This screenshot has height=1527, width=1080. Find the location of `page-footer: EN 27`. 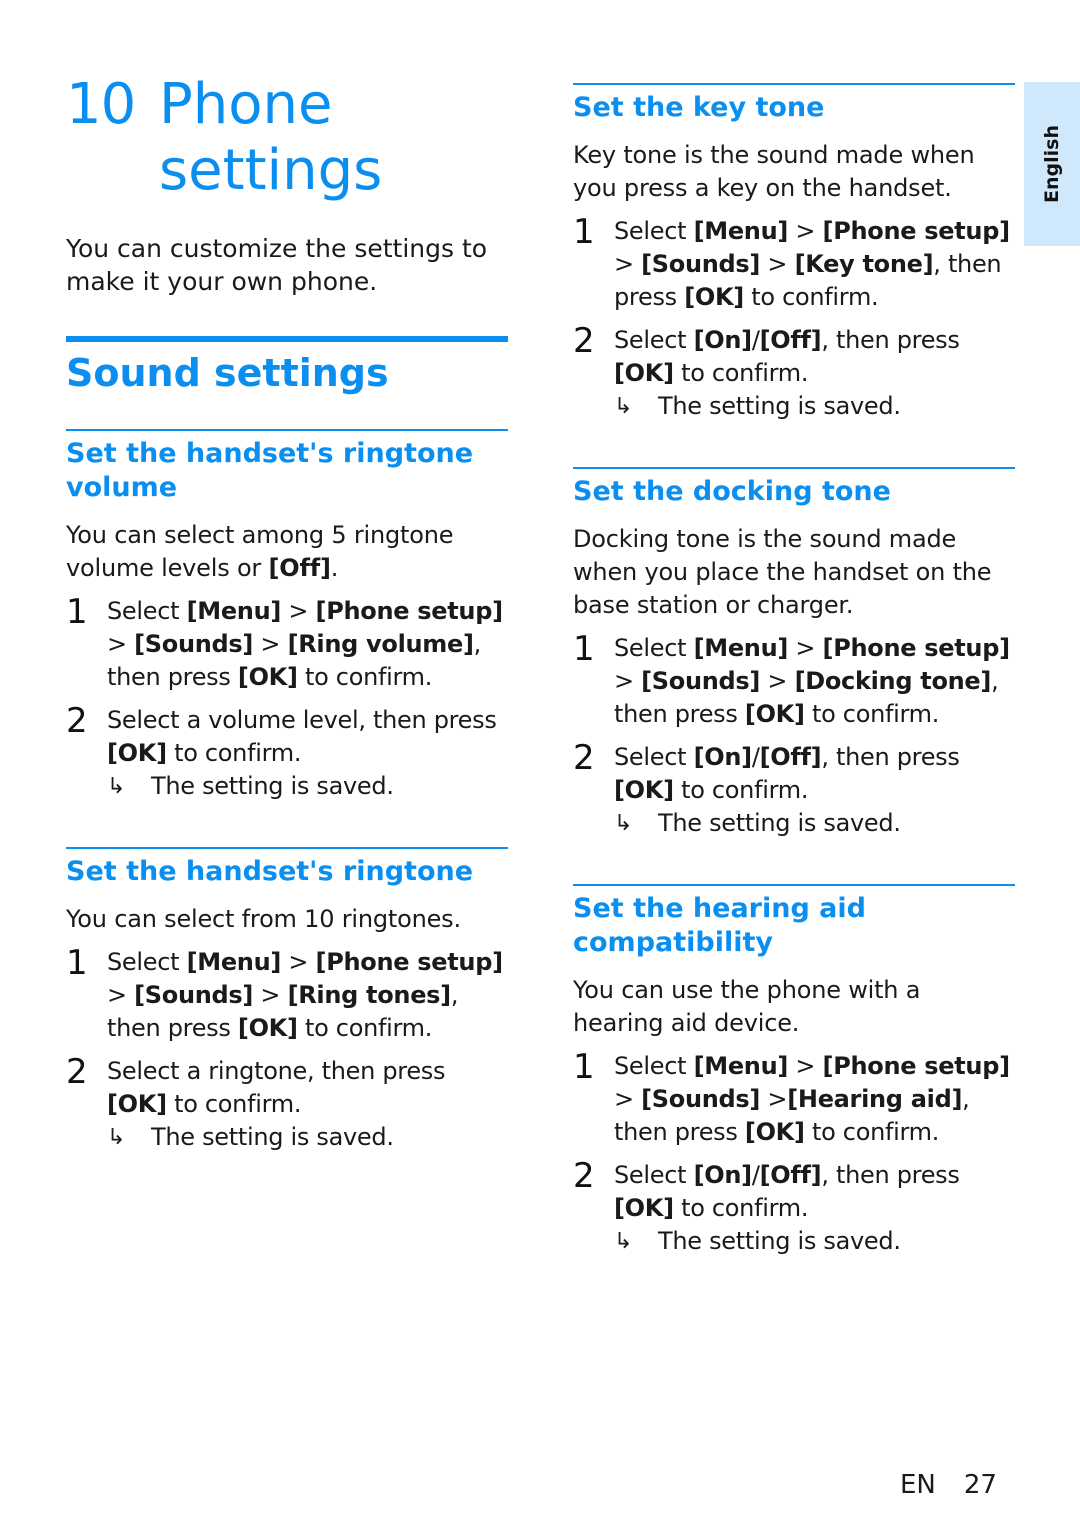

page-footer: EN 27 is located at coordinates (948, 1485).